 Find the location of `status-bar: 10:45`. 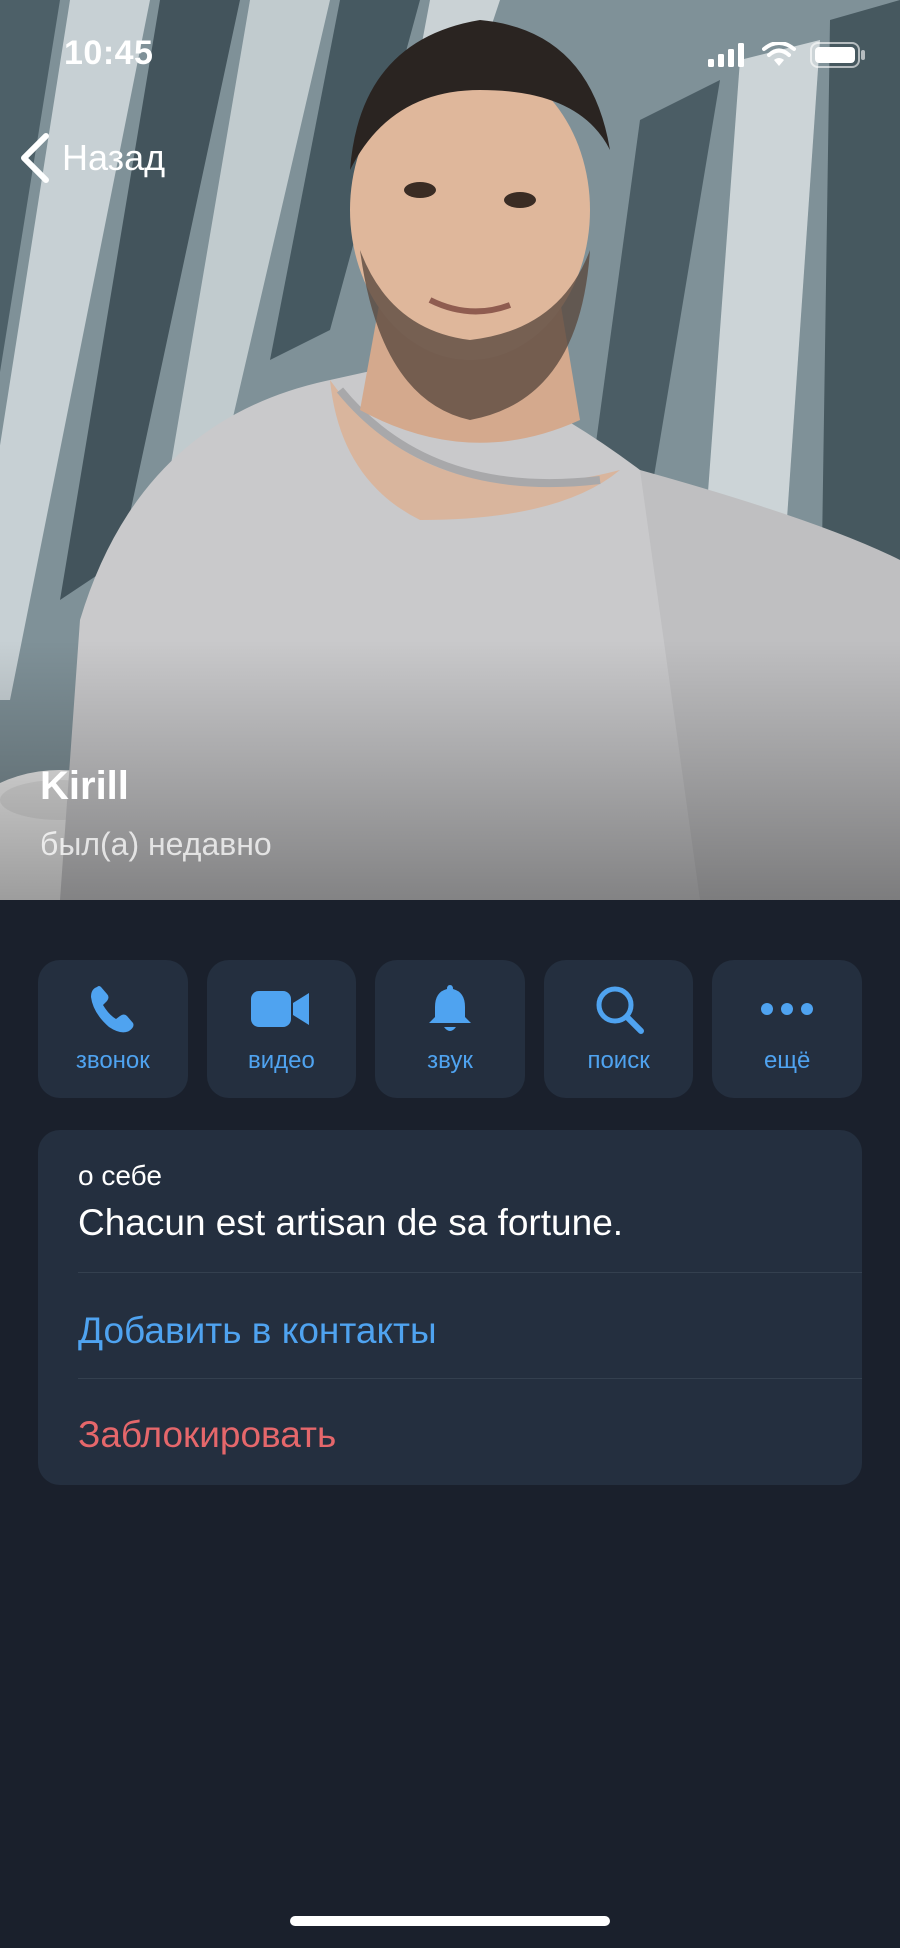

status-bar: 10:45 is located at coordinates (450, 55).